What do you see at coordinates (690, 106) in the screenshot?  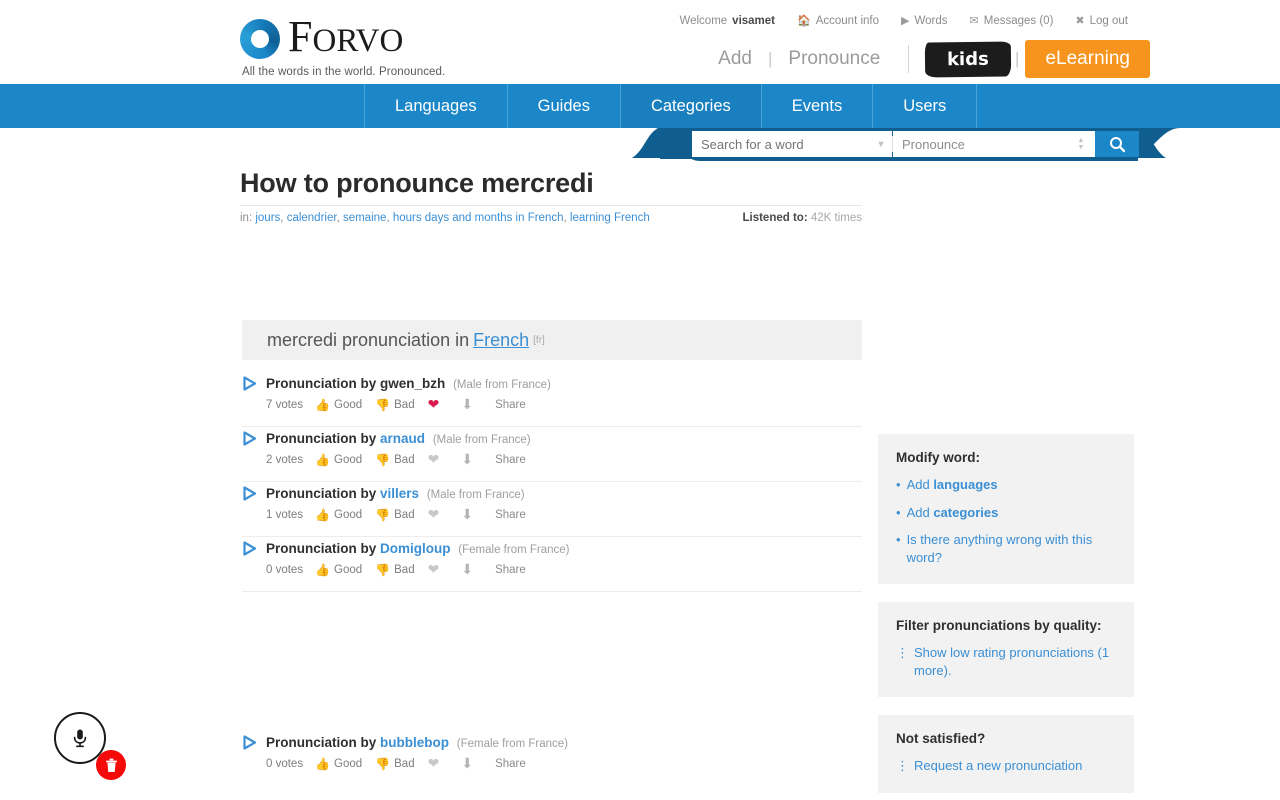 I see `nav-item-categories: Categories` at bounding box center [690, 106].